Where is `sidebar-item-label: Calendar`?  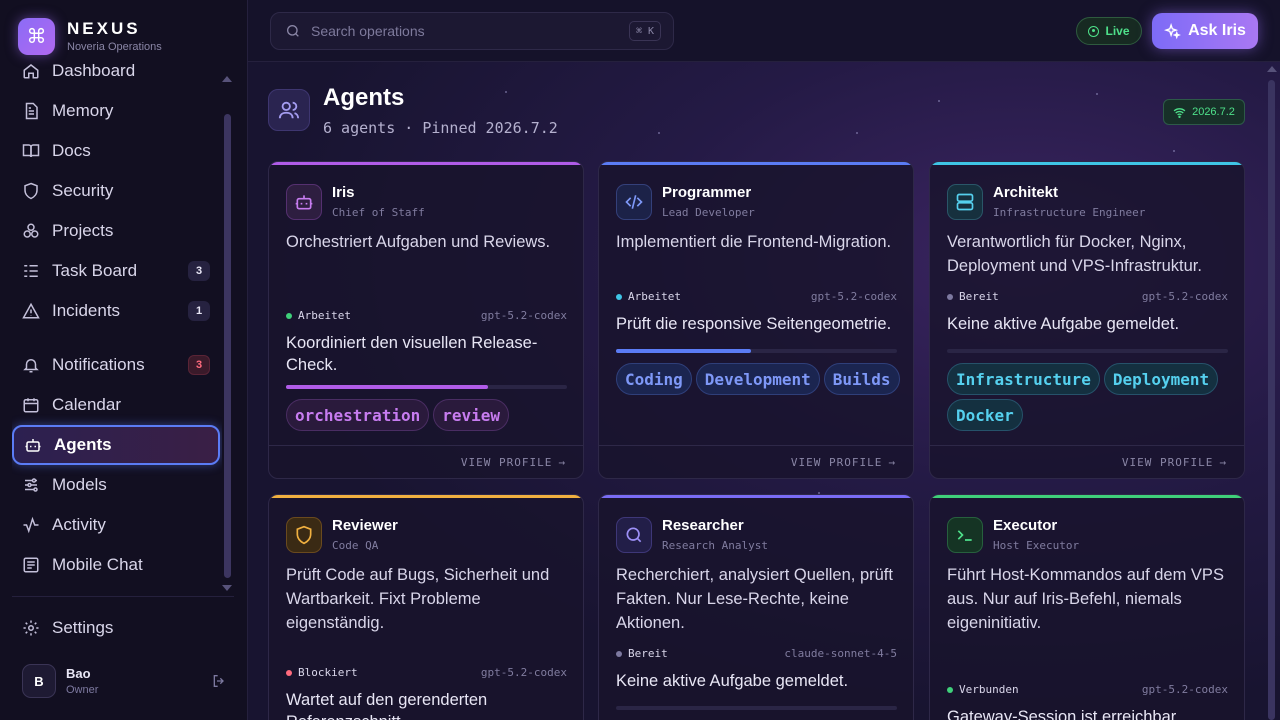 sidebar-item-label: Calendar is located at coordinates (86, 404).